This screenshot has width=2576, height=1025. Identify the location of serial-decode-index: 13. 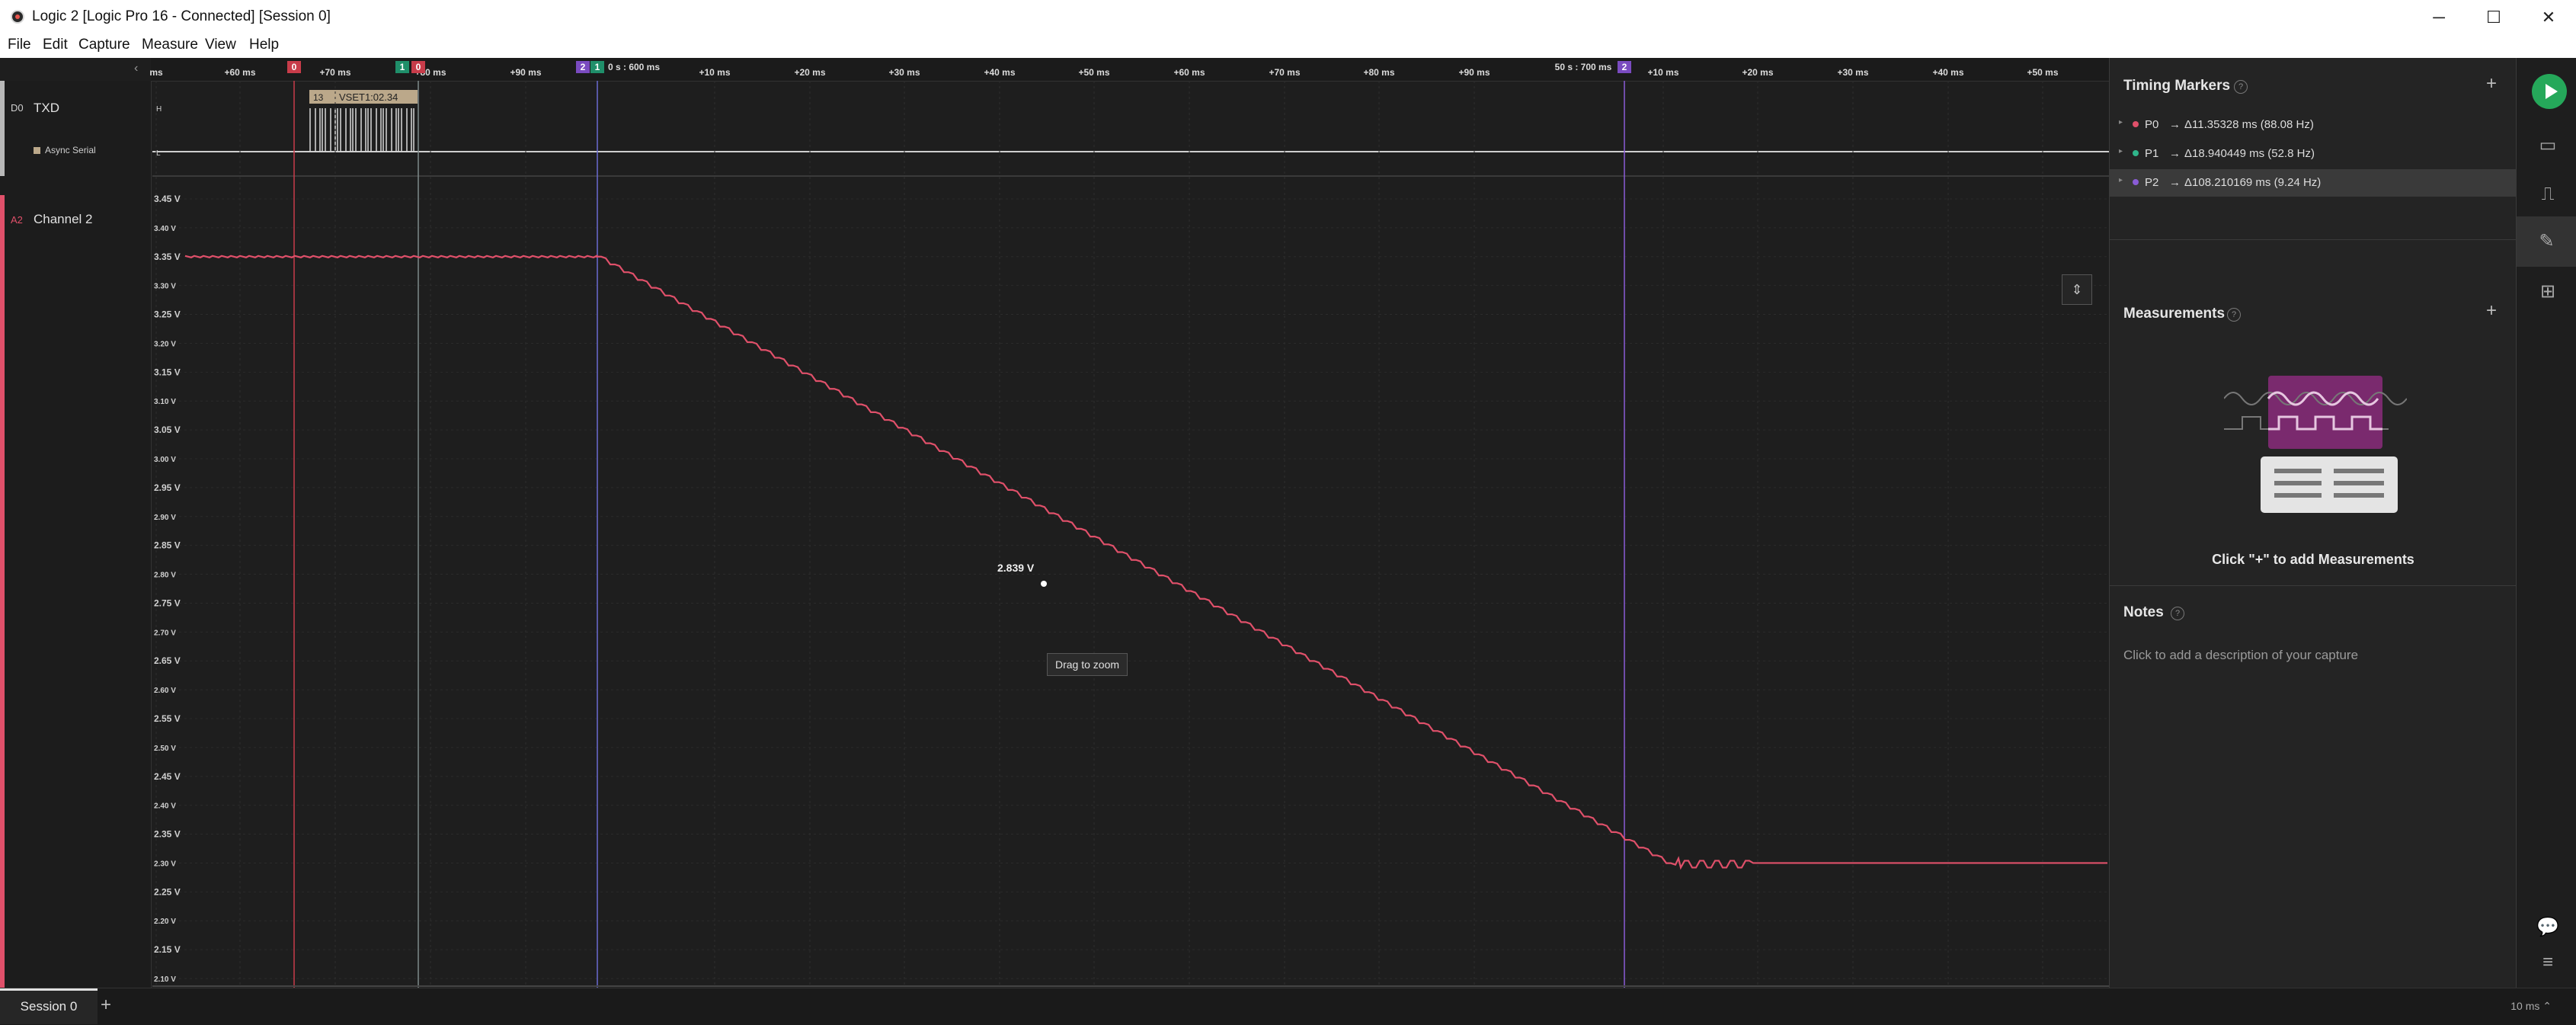
(318, 97).